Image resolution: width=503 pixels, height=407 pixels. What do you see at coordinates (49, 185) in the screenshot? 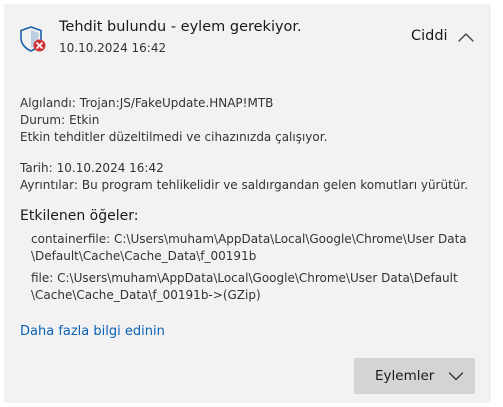
I see `details-label: Ayrıntılar:` at bounding box center [49, 185].